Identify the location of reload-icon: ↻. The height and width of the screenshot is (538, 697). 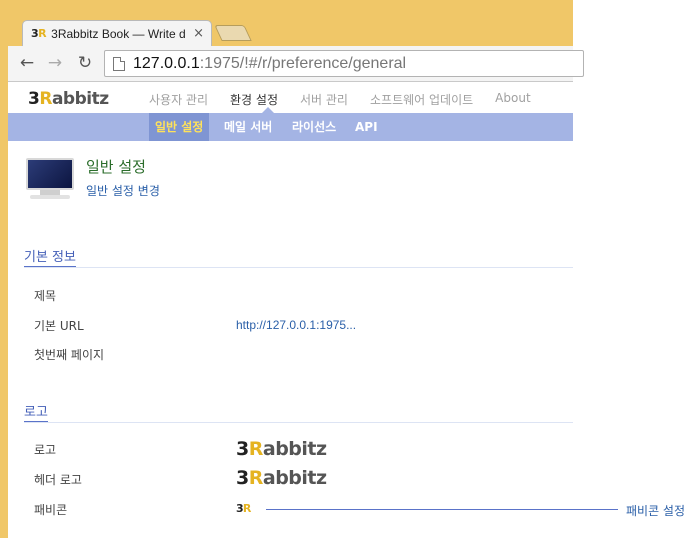
(85, 63).